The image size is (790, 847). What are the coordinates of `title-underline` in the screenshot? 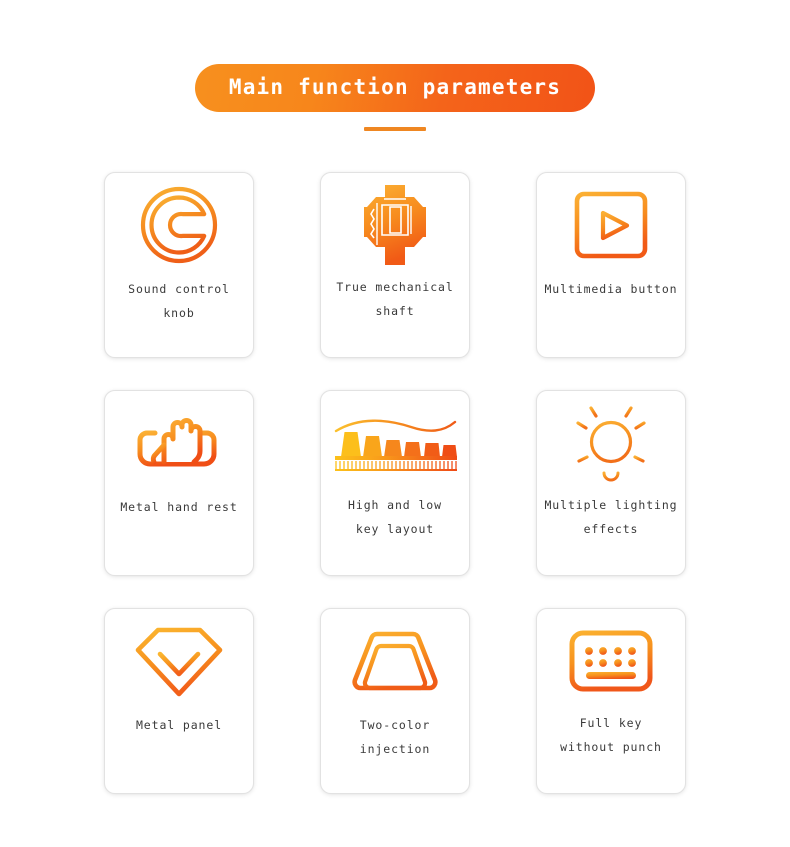 It's located at (395, 129).